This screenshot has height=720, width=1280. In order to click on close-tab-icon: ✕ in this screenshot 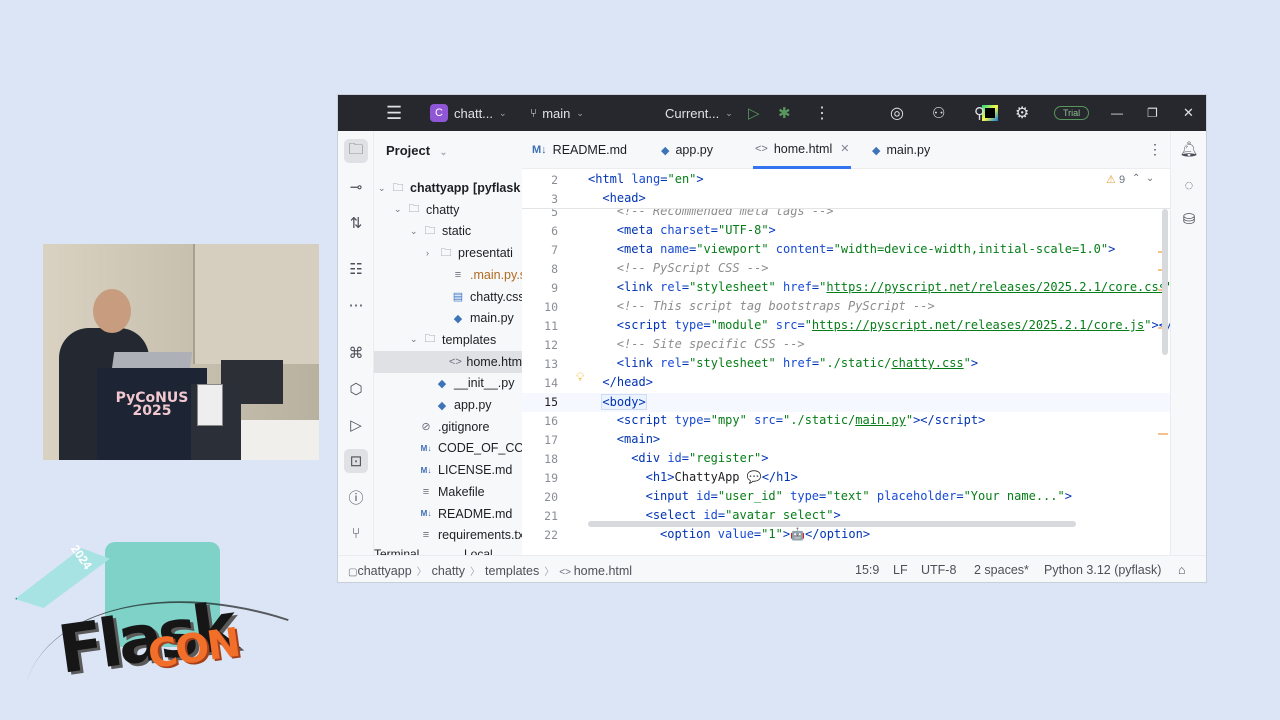, I will do `click(844, 148)`.